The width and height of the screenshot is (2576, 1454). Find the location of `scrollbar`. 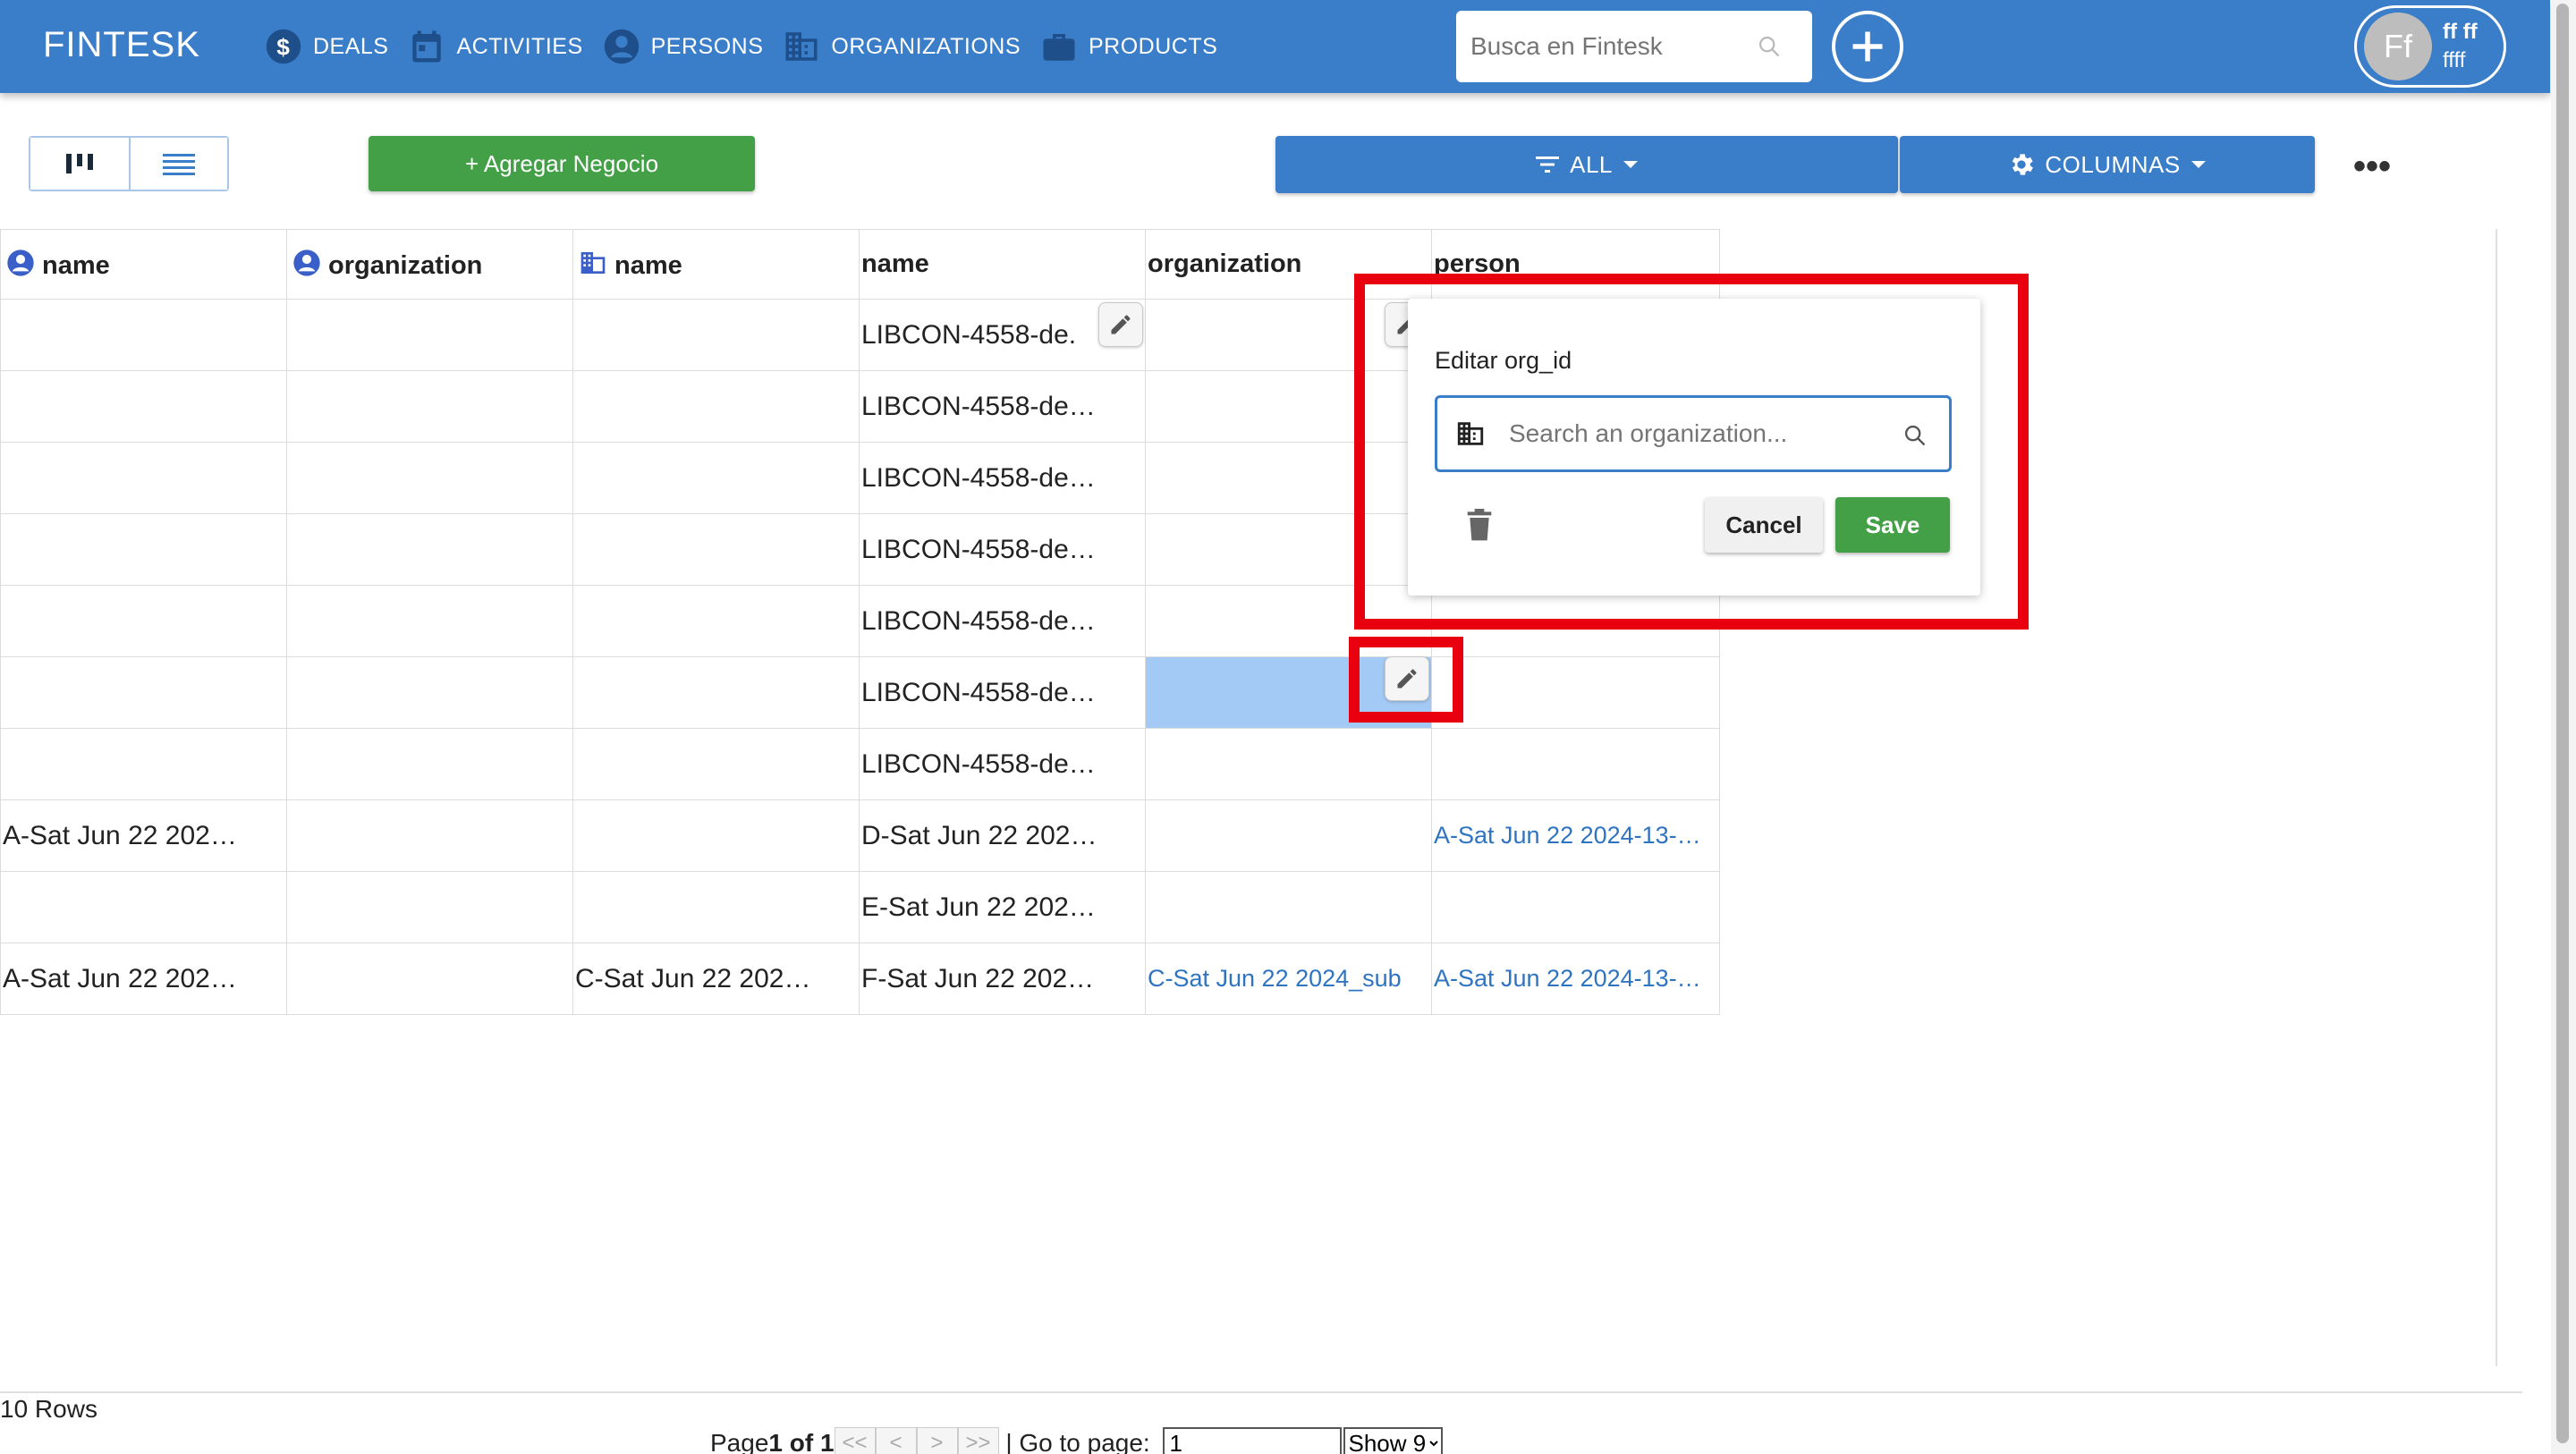

scrollbar is located at coordinates (2563, 727).